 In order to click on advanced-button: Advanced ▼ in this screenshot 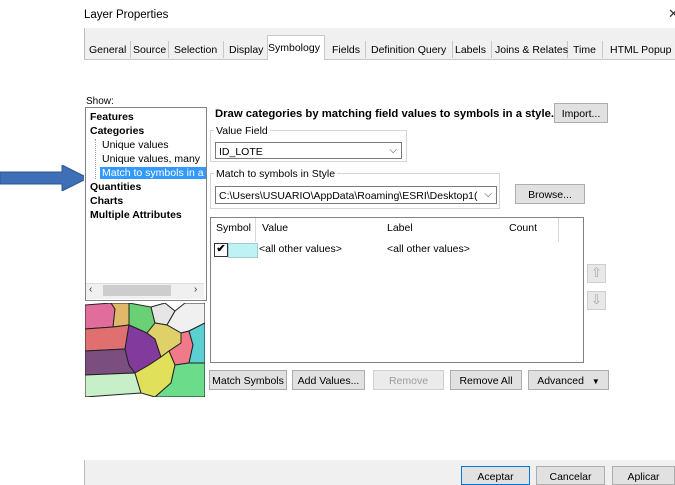, I will do `click(568, 380)`.